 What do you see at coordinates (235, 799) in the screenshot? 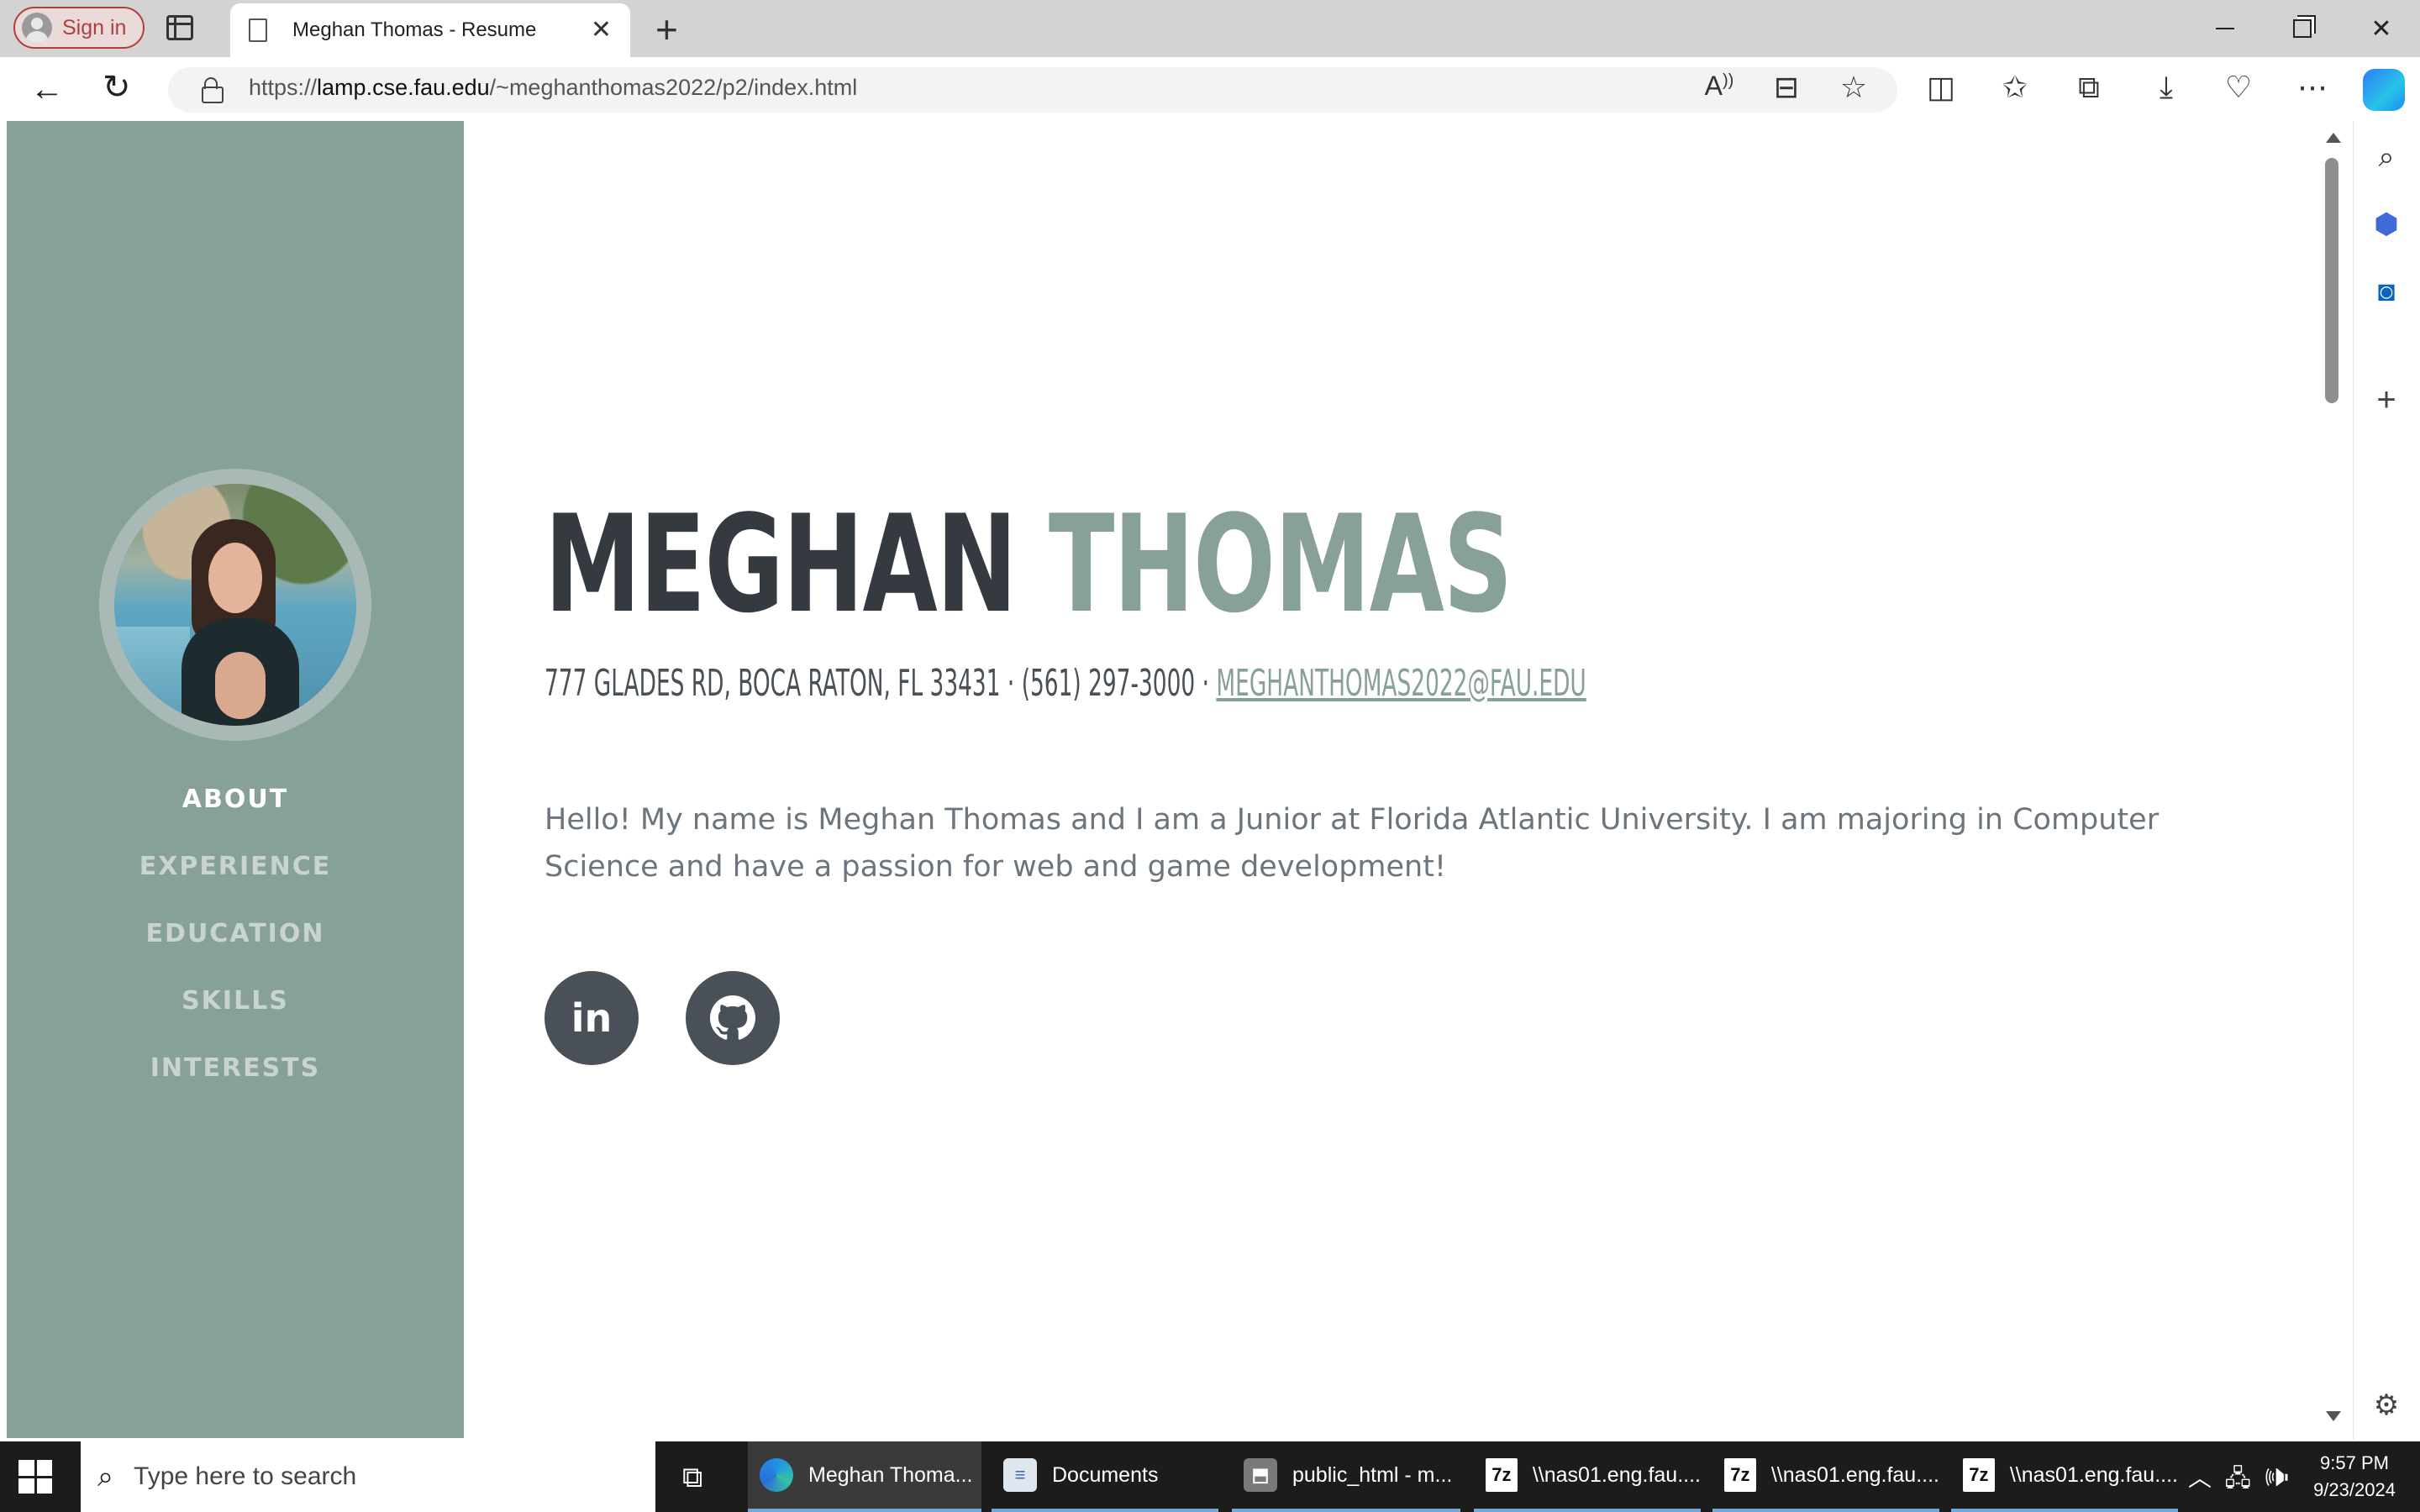
I see `nav-link-about: ABOUT` at bounding box center [235, 799].